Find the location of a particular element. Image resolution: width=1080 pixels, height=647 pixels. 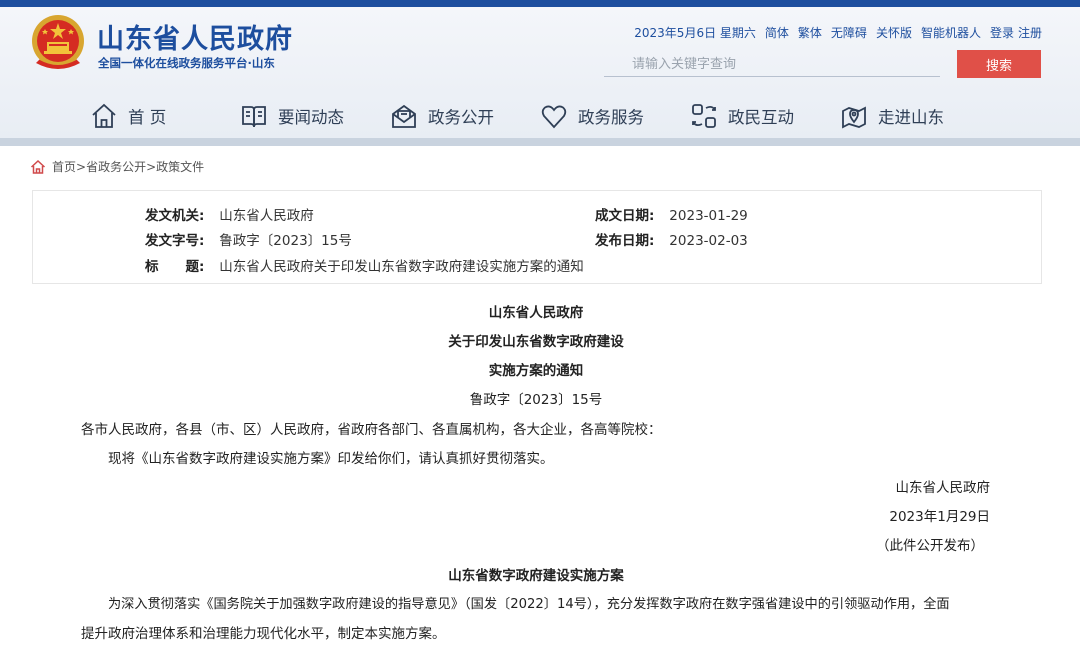

written-value: 2023-01-29 is located at coordinates (708, 216).